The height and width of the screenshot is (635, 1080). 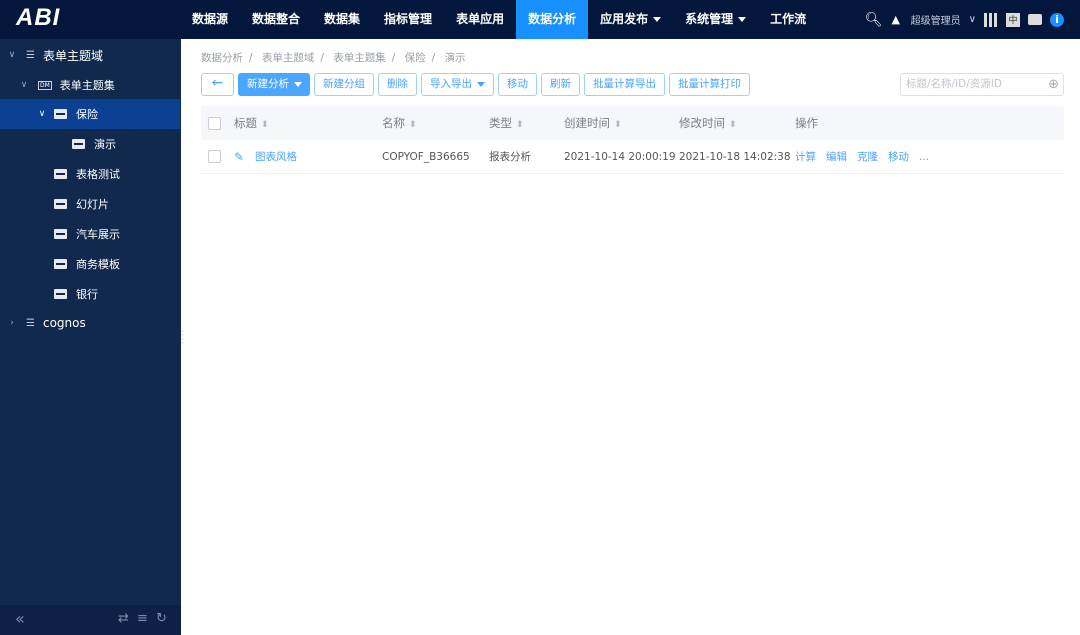 I want to click on new-analysis-button: 新建分析, so click(x=274, y=84).